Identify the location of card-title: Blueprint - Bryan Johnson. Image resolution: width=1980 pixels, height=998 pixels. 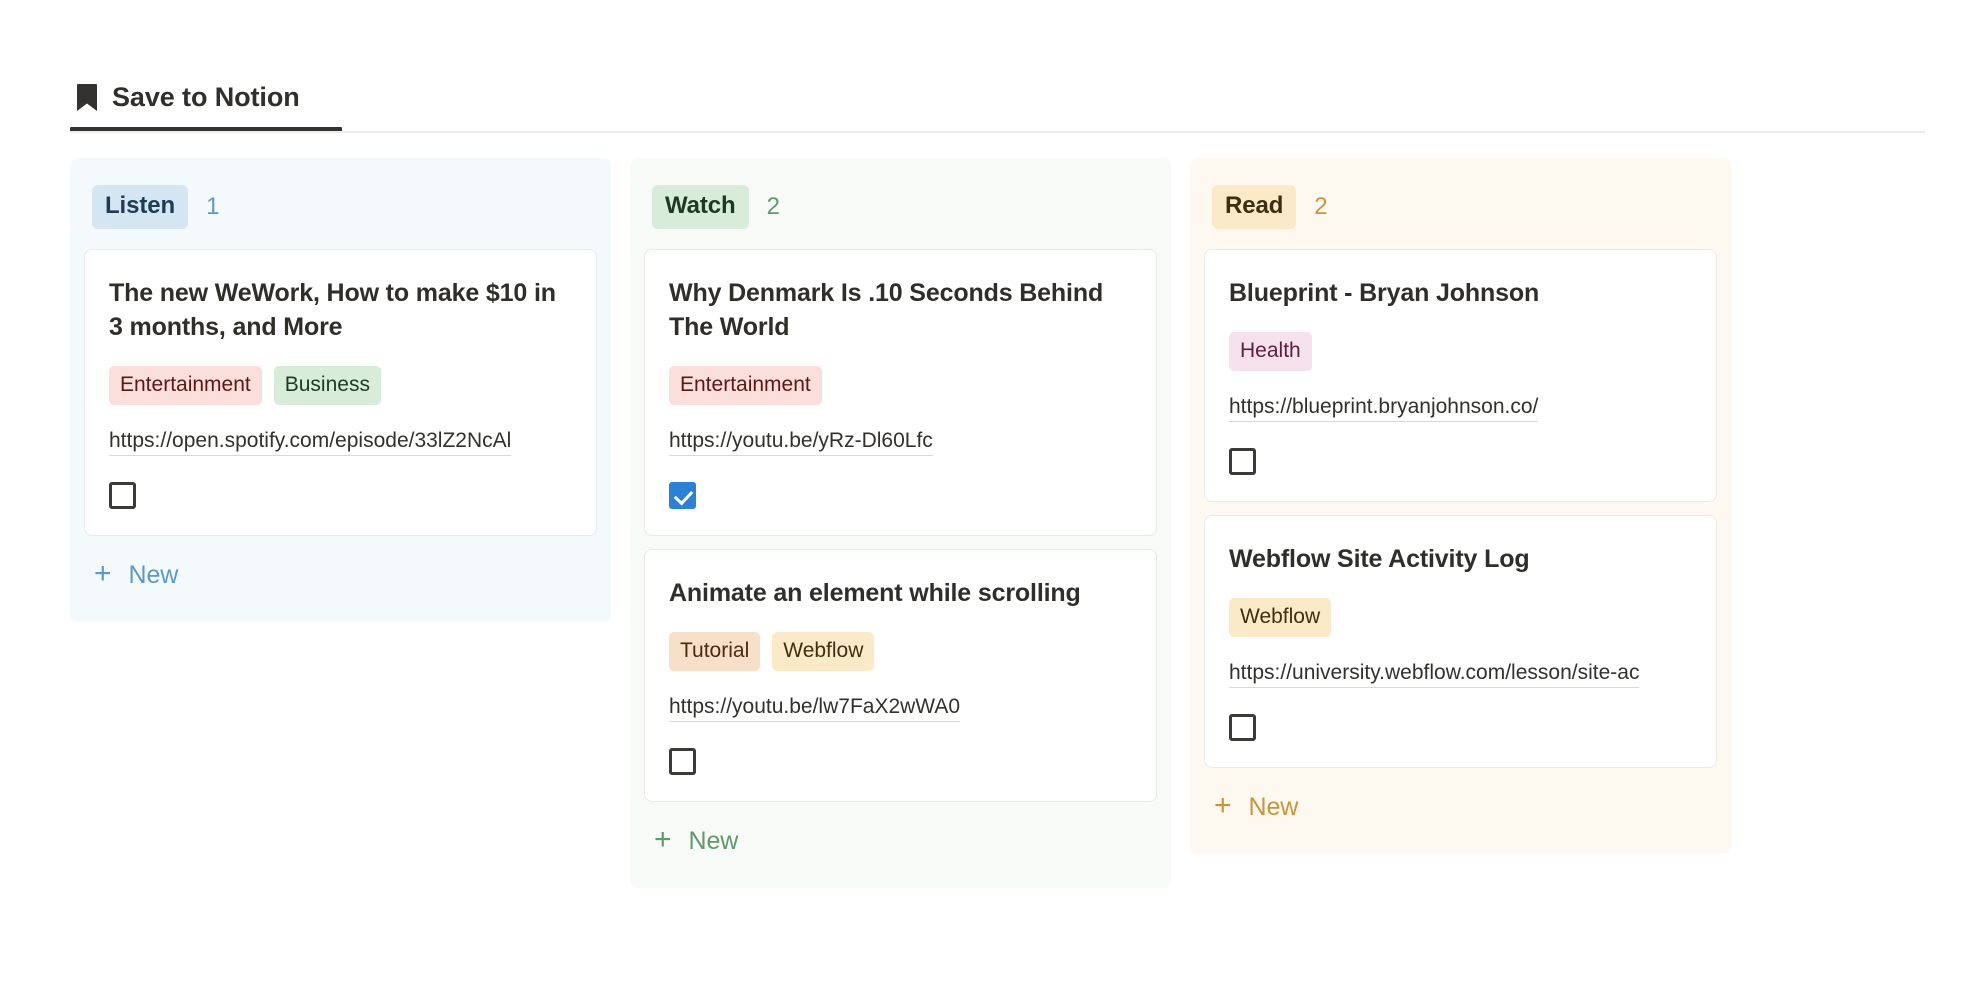
(1384, 293).